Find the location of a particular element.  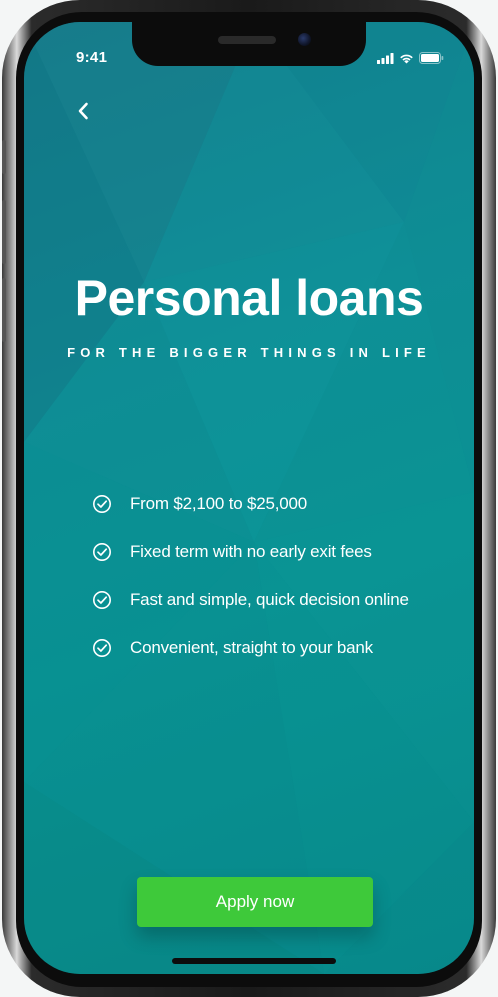

status-time: 9:41 is located at coordinates (92, 57).